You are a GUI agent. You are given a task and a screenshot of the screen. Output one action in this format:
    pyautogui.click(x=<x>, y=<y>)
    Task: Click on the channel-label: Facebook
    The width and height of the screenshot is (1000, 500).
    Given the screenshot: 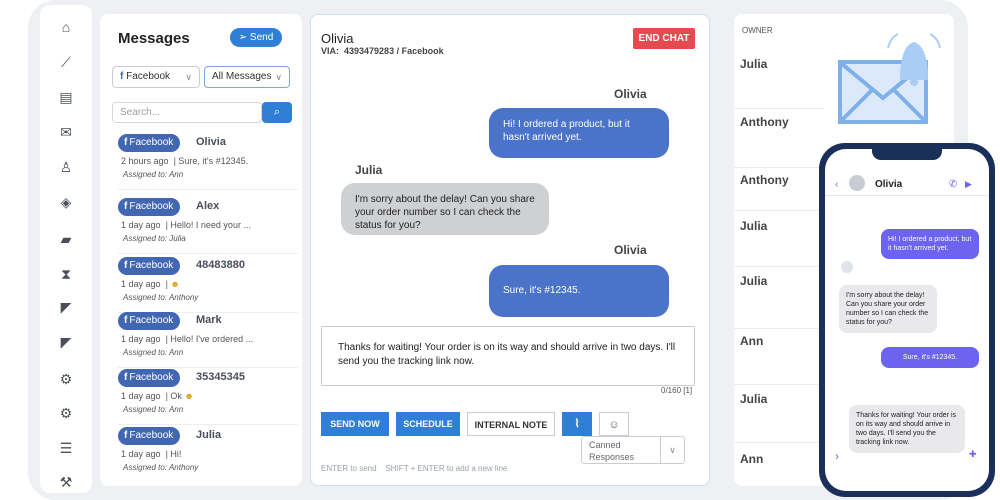 What is the action you would take?
    pyautogui.click(x=151, y=142)
    